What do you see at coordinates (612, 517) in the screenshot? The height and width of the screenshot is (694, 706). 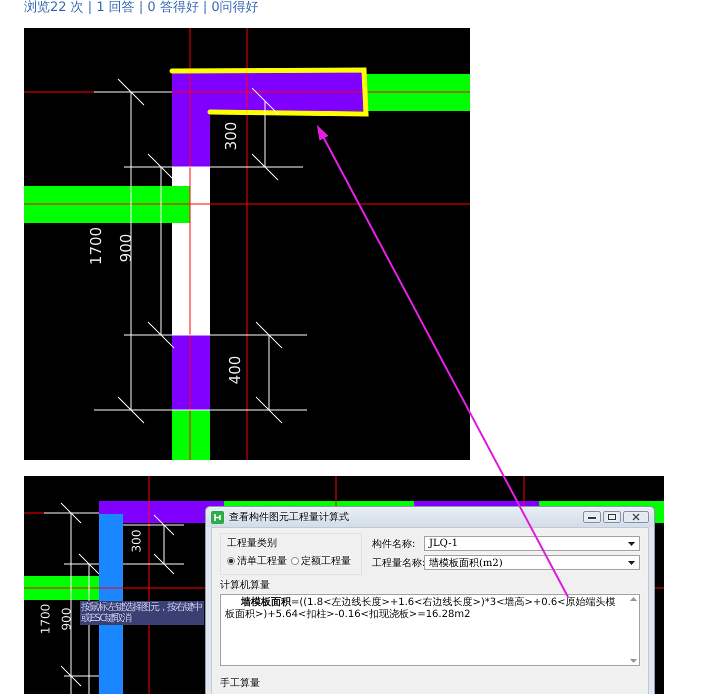 I see `maximize-icon` at bounding box center [612, 517].